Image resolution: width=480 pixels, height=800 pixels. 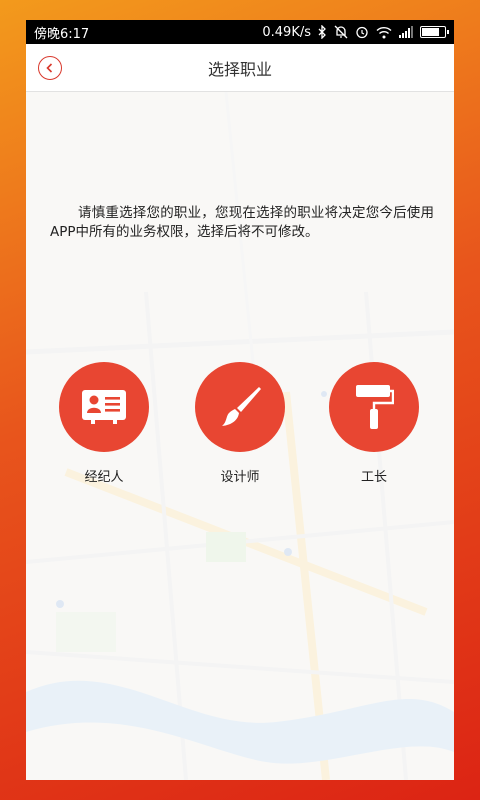 I want to click on role-agent: 经纪人, so click(x=104, y=423).